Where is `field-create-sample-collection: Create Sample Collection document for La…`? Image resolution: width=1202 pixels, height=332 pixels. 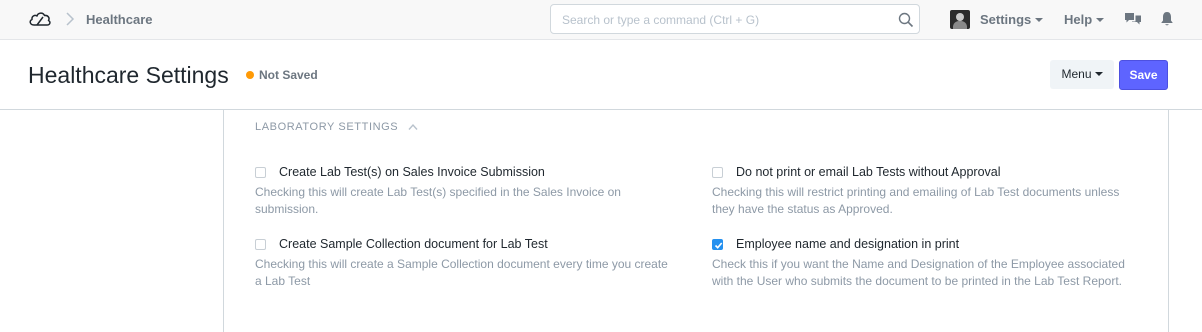
field-create-sample-collection: Create Sample Collection document for La… is located at coordinates (465, 262).